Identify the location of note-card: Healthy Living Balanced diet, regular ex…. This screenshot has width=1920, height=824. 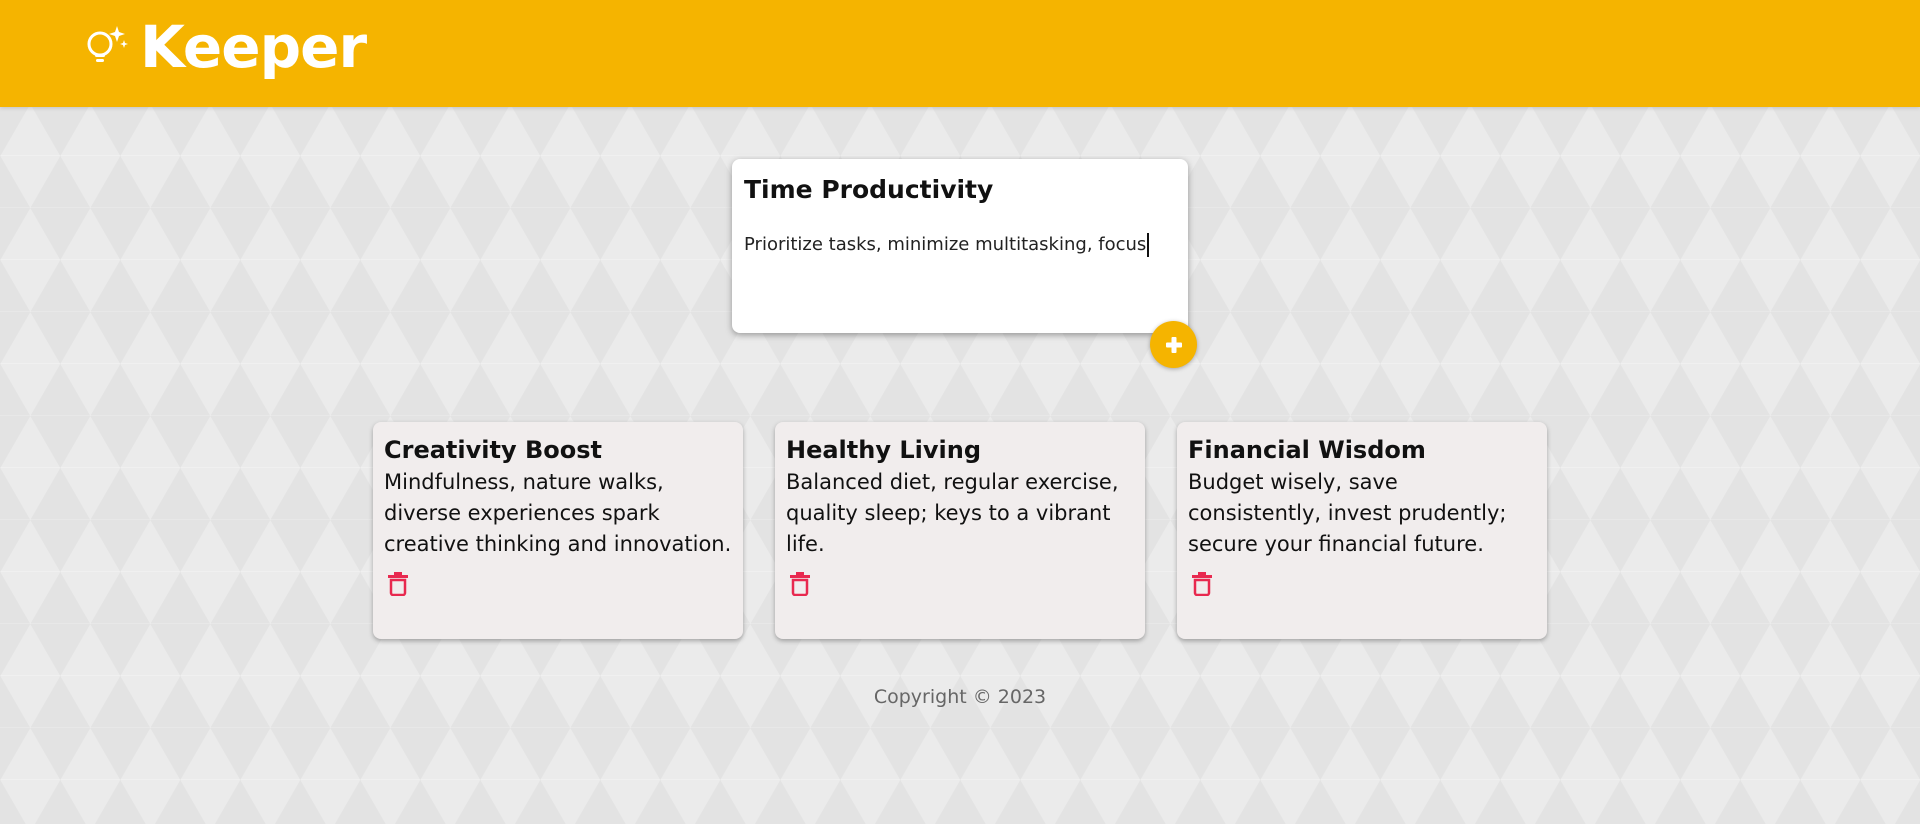
(960, 530).